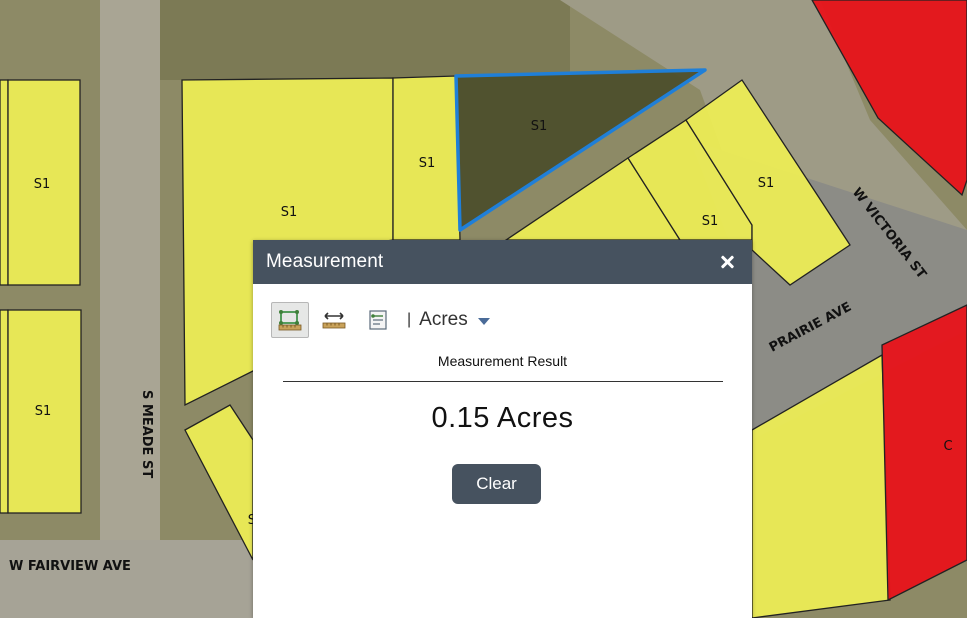  What do you see at coordinates (443, 319) in the screenshot?
I see `unit-dropdown-value: Acres` at bounding box center [443, 319].